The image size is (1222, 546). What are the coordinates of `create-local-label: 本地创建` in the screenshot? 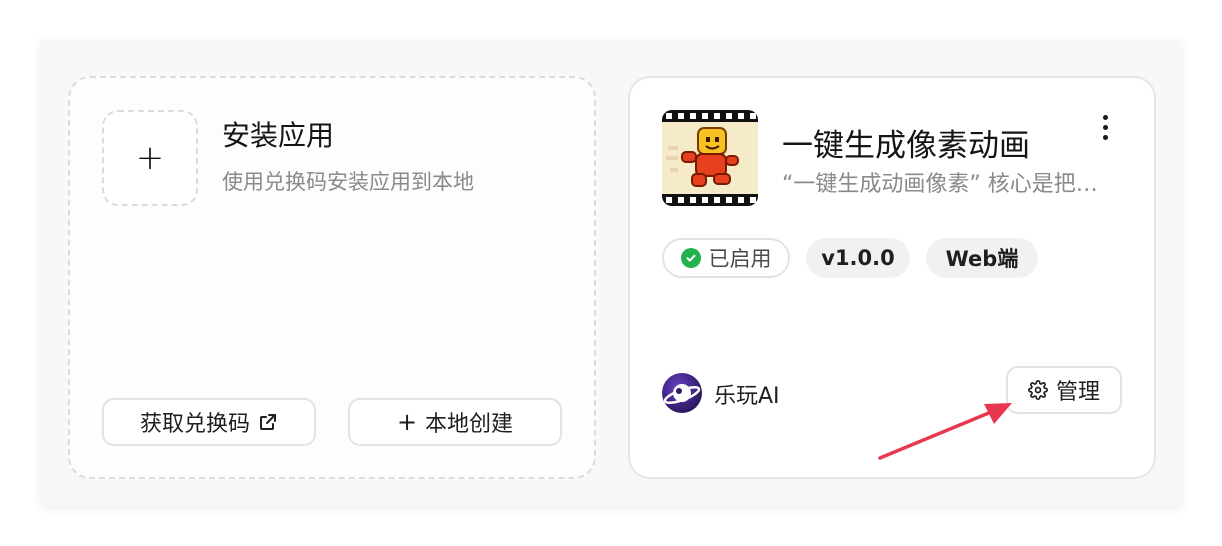 It's located at (469, 424).